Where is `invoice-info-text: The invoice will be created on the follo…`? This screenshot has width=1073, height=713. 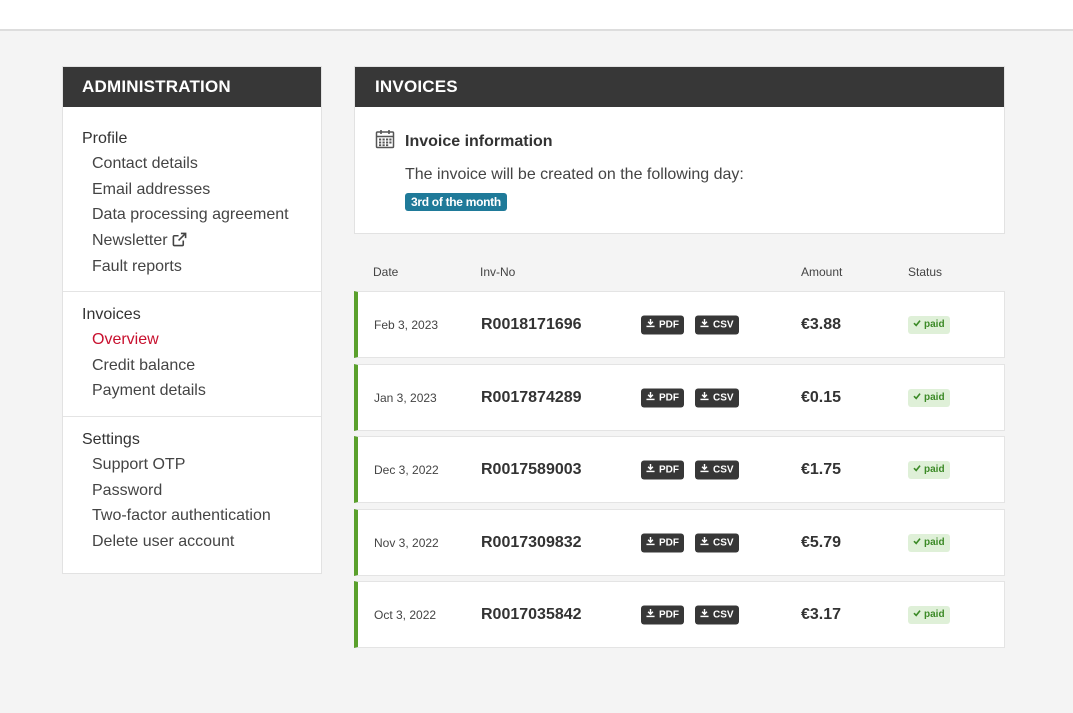 invoice-info-text: The invoice will be created on the follo… is located at coordinates (574, 174).